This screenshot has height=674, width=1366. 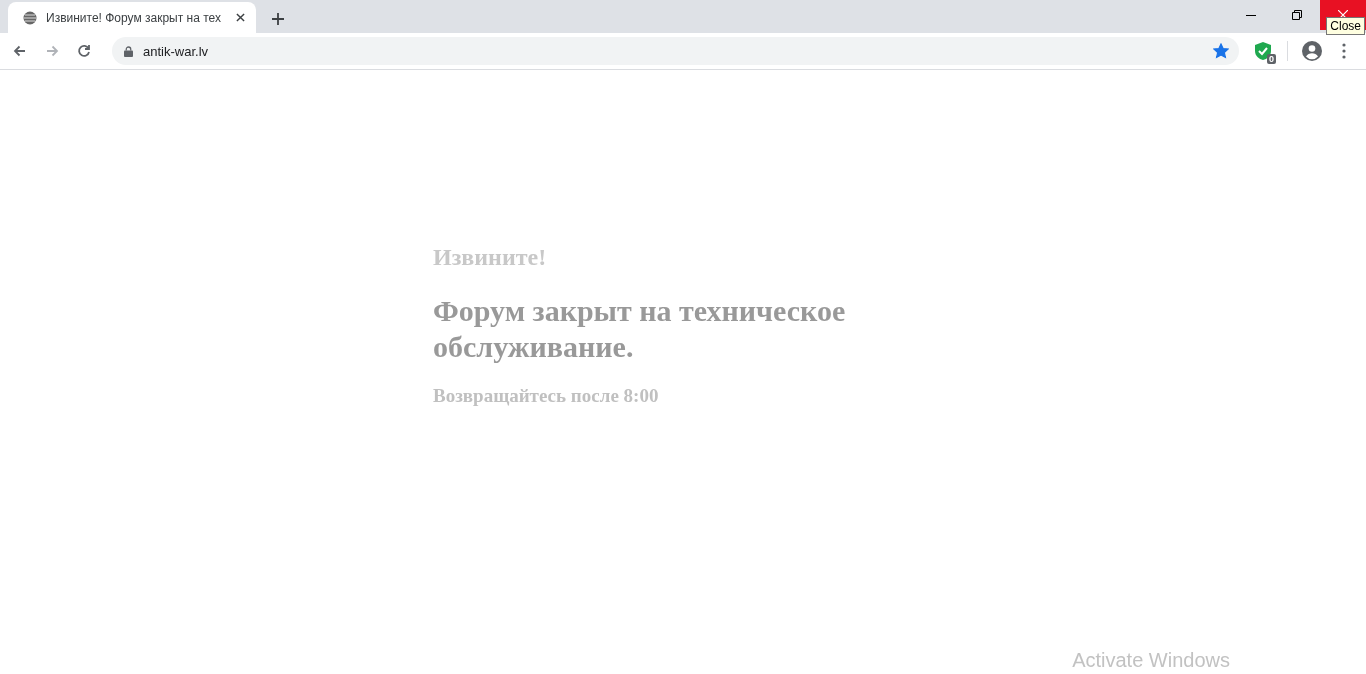 I want to click on restore-icon, so click(x=1297, y=15).